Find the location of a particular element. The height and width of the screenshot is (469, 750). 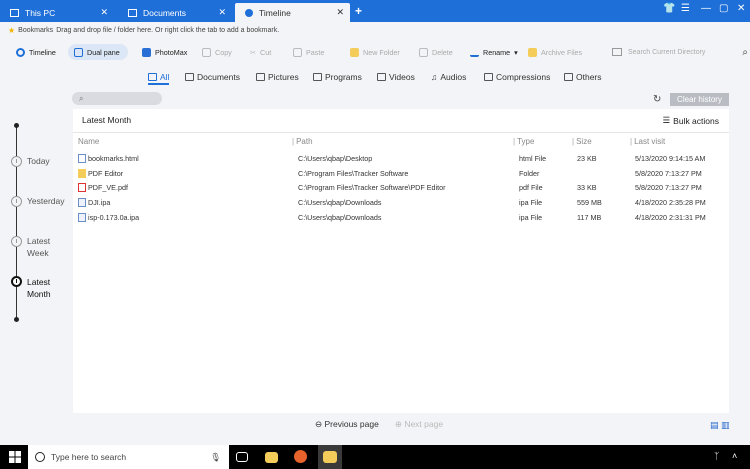

panel-title: Latest Month is located at coordinates (107, 120).